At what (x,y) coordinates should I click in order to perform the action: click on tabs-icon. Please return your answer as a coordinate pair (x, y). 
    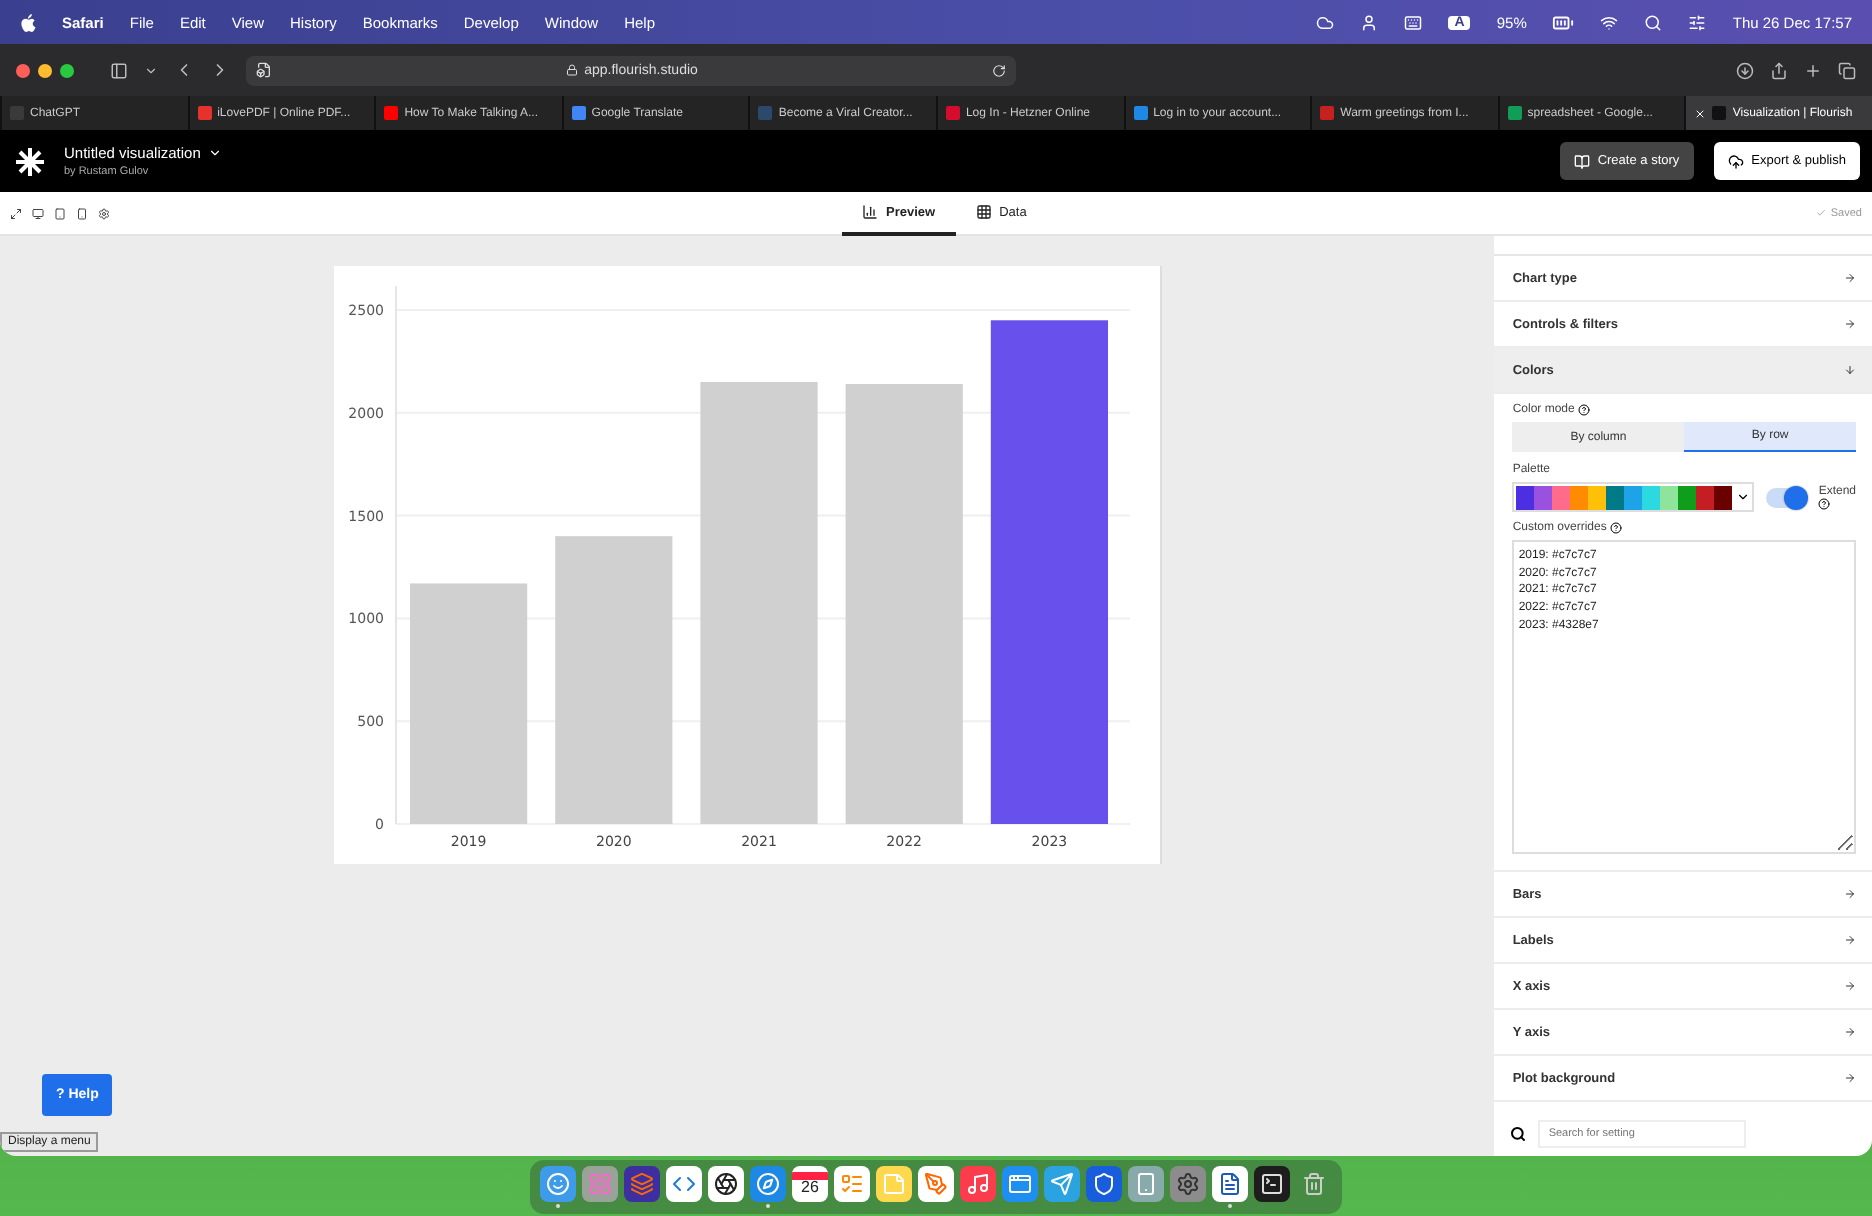
    Looking at the image, I should click on (1847, 70).